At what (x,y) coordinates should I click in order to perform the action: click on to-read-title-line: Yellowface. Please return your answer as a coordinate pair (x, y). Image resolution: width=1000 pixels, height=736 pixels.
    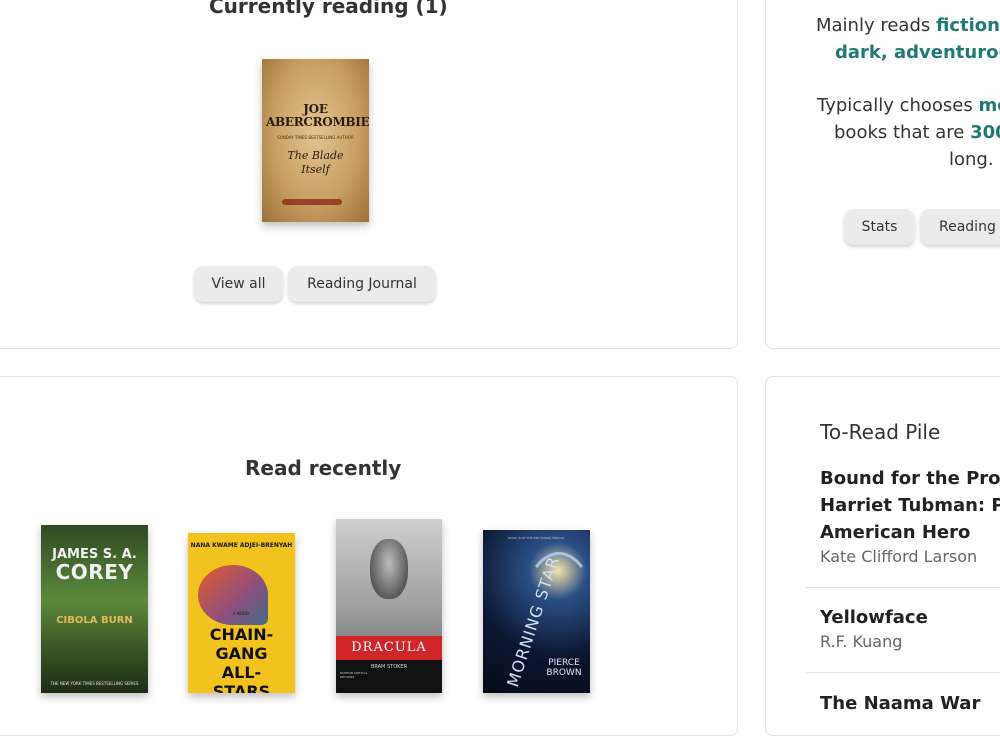
    Looking at the image, I should click on (874, 618).